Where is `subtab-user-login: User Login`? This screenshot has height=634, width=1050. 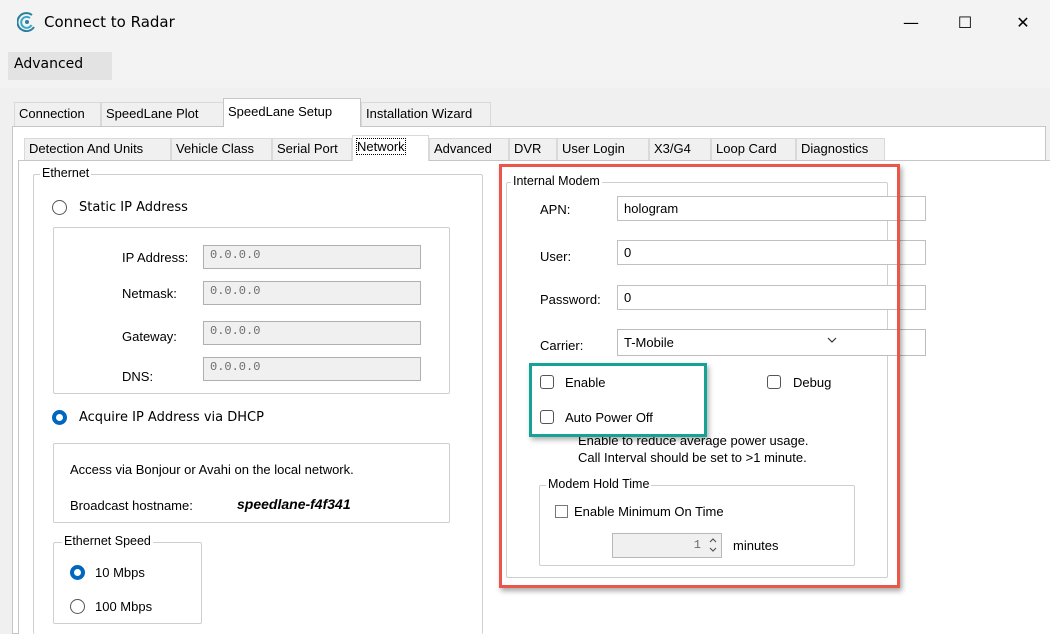
subtab-user-login: User Login is located at coordinates (603, 149).